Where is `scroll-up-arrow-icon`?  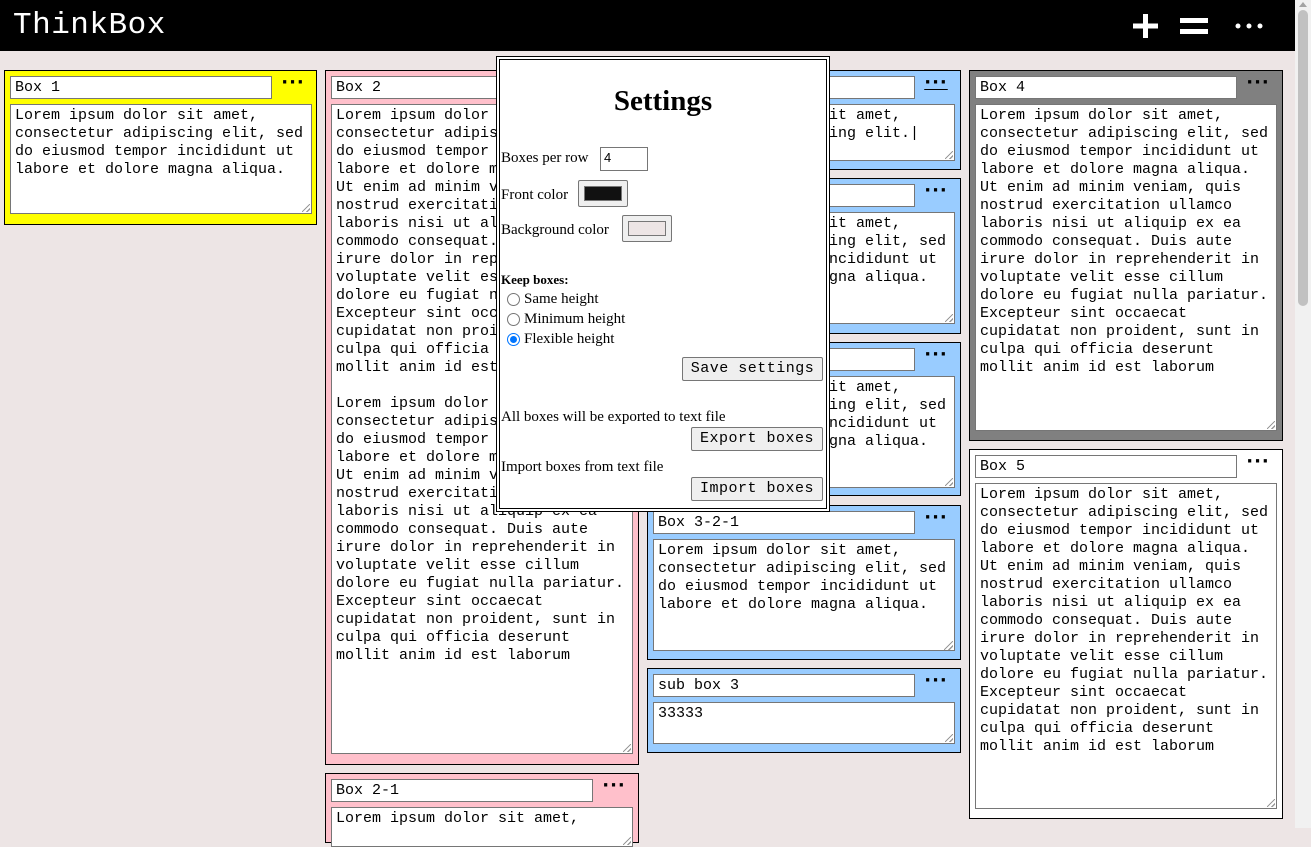 scroll-up-arrow-icon is located at coordinates (1303, 4).